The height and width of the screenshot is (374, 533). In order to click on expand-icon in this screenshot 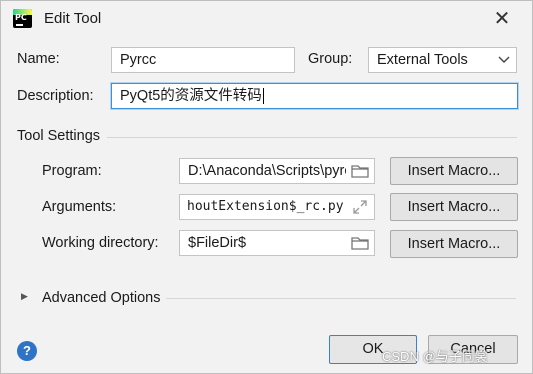, I will do `click(360, 207)`.